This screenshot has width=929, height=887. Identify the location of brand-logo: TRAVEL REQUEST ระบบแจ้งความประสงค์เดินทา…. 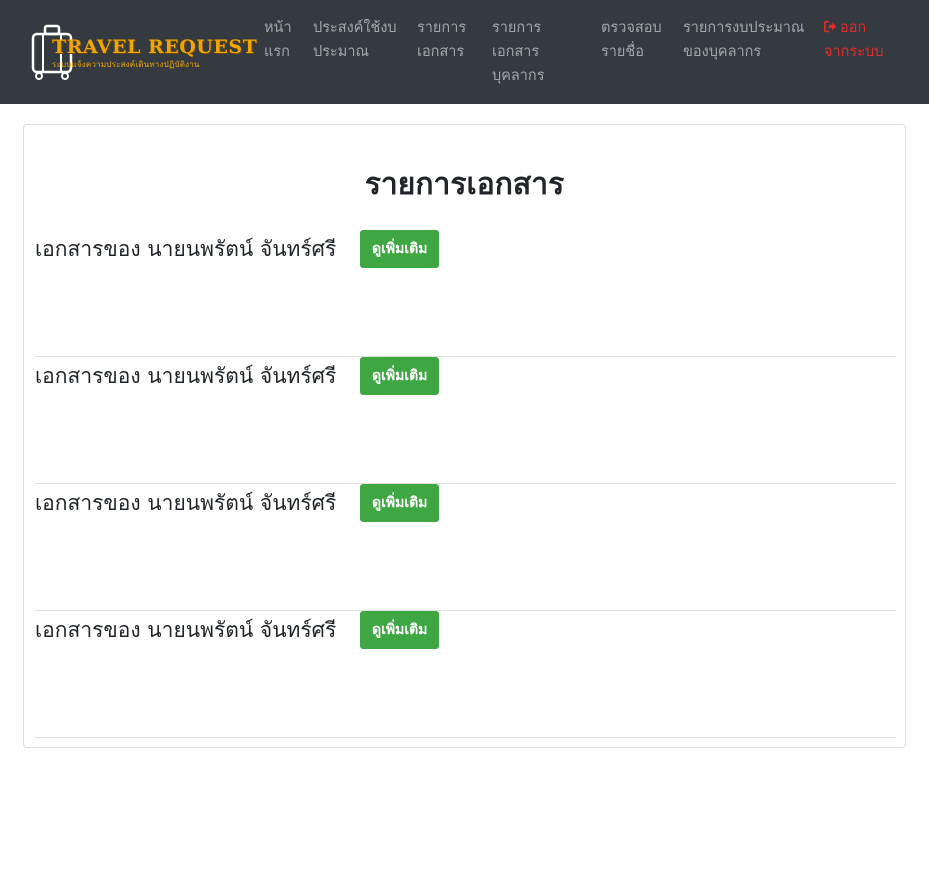
(143, 51).